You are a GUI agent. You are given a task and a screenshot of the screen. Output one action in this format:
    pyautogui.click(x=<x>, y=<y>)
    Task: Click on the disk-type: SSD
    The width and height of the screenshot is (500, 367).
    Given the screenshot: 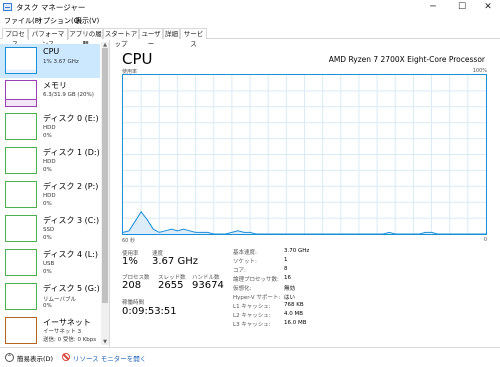 What is the action you would take?
    pyautogui.click(x=49, y=230)
    